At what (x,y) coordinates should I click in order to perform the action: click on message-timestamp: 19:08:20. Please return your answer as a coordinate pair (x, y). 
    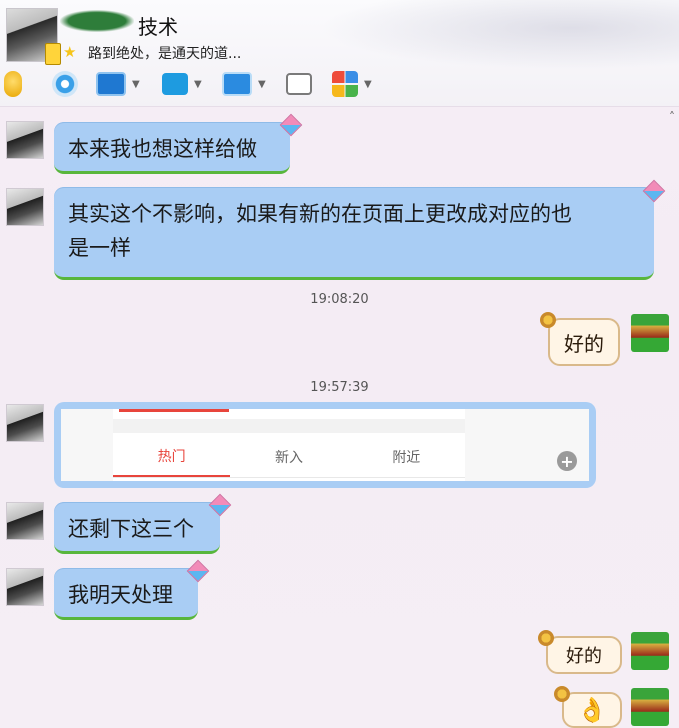
    Looking at the image, I should click on (339, 299).